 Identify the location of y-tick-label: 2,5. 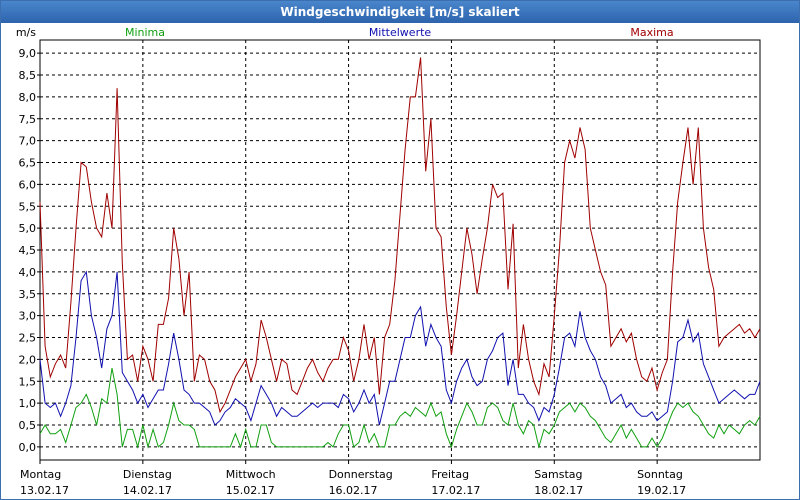
(28, 338).